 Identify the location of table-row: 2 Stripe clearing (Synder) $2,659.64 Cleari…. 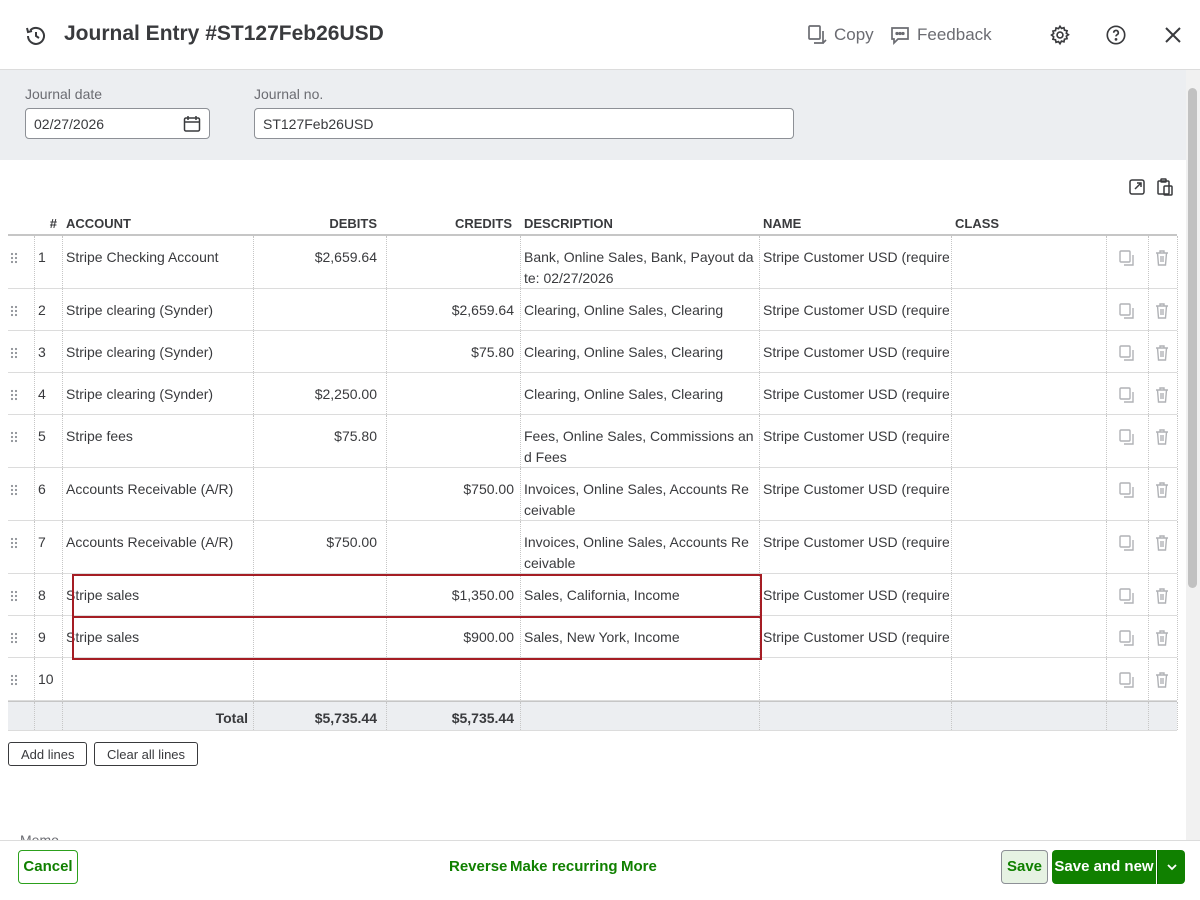
(593, 310).